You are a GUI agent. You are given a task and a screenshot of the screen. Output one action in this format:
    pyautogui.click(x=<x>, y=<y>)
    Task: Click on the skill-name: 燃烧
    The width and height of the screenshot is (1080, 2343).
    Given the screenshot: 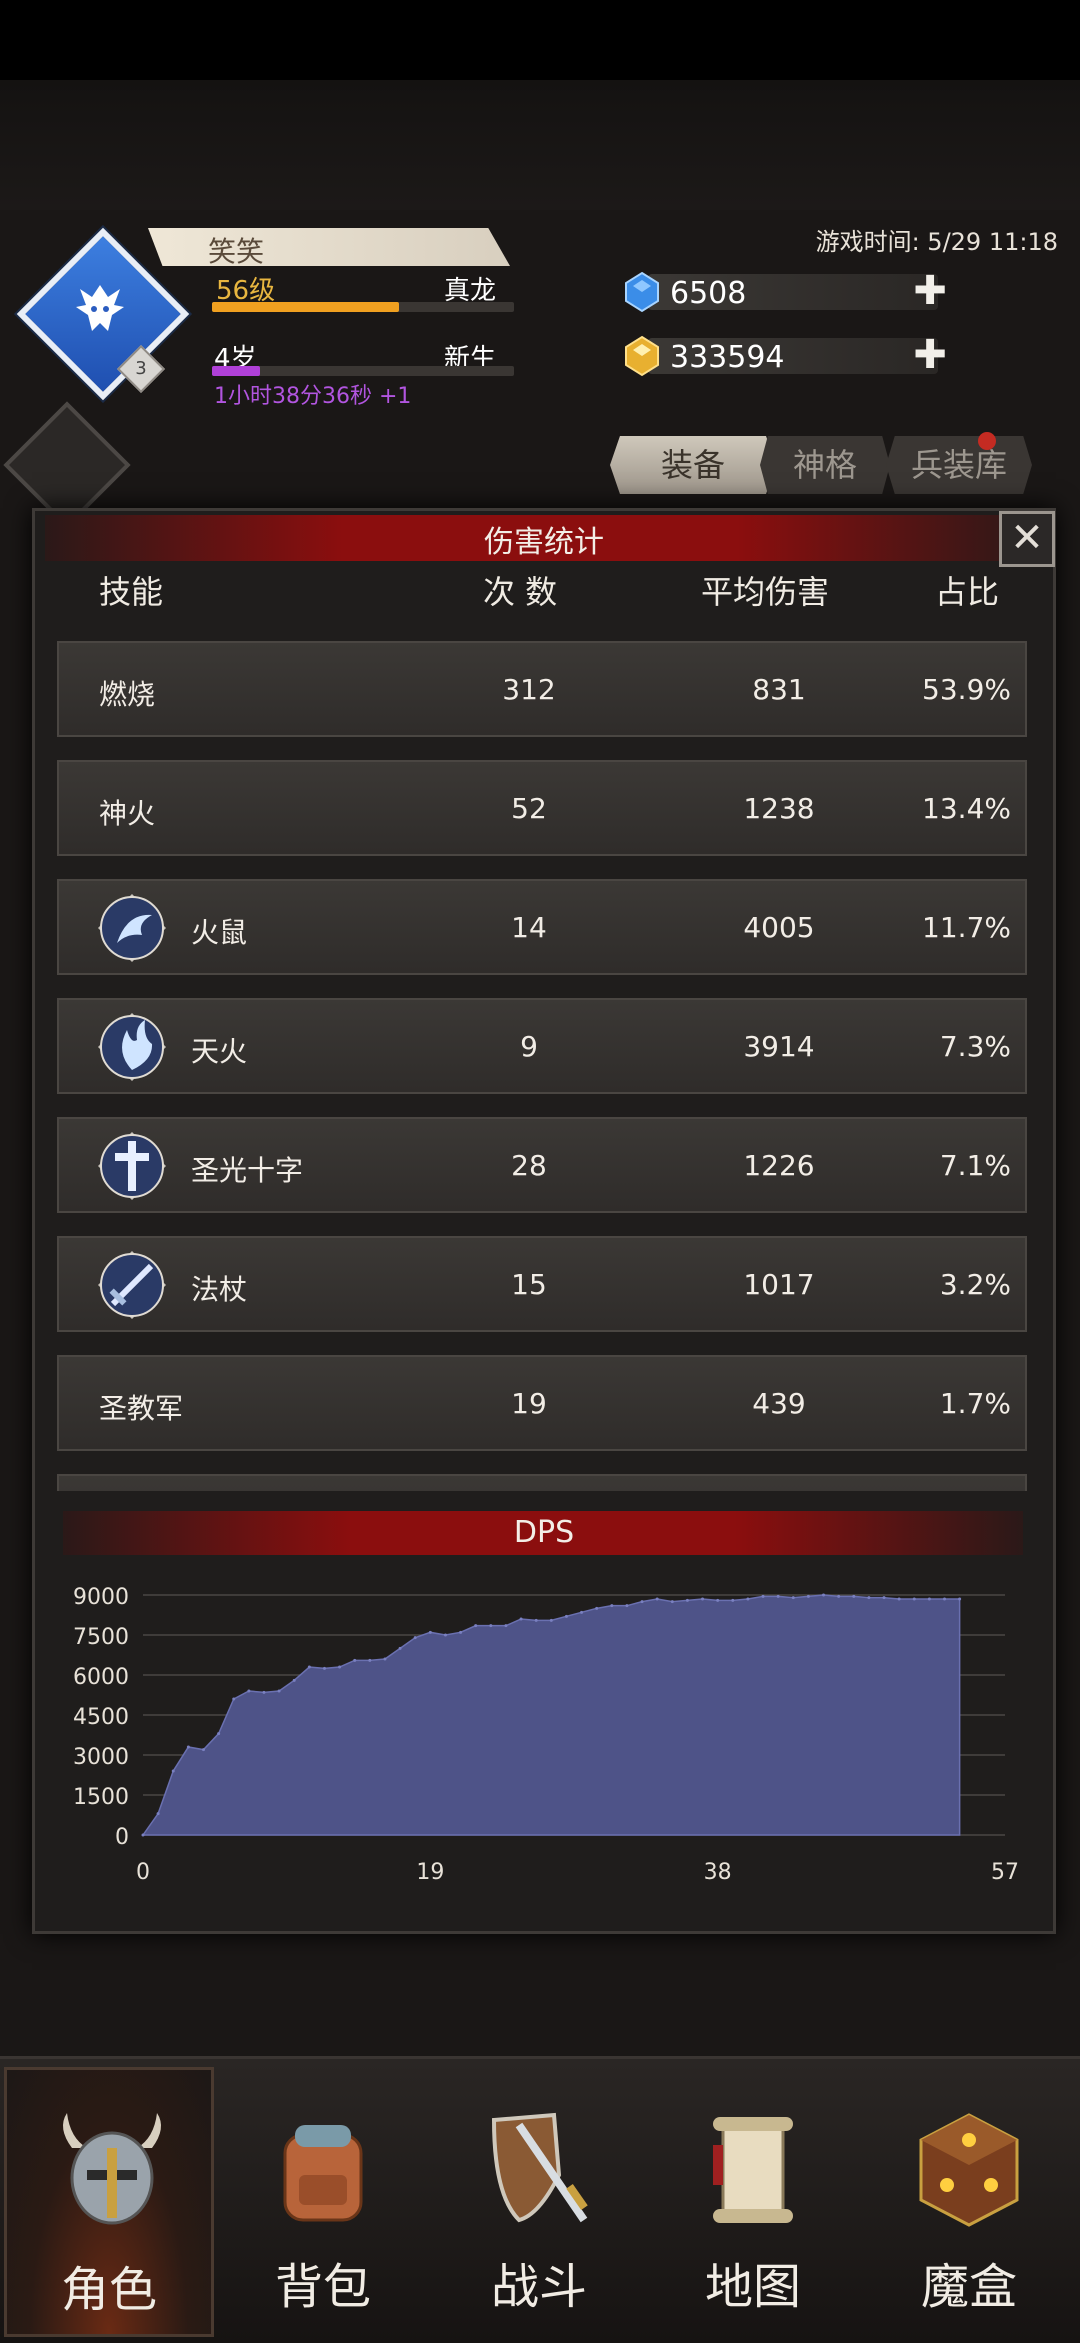 What is the action you would take?
    pyautogui.click(x=127, y=694)
    